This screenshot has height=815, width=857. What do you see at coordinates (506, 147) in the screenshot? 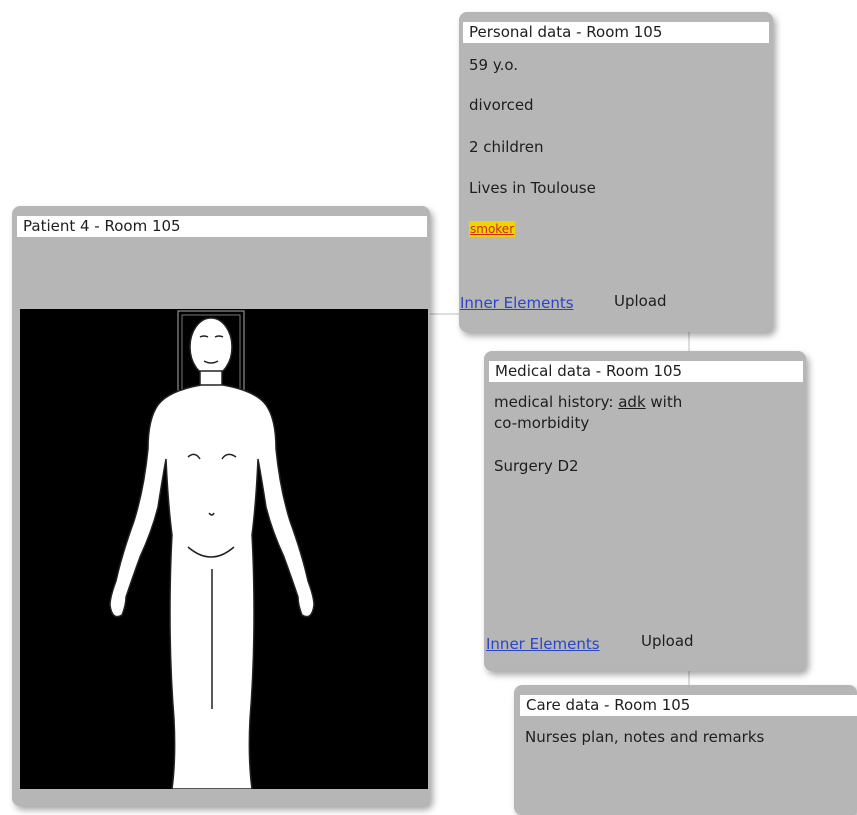
I see `personal-children: 2 children` at bounding box center [506, 147].